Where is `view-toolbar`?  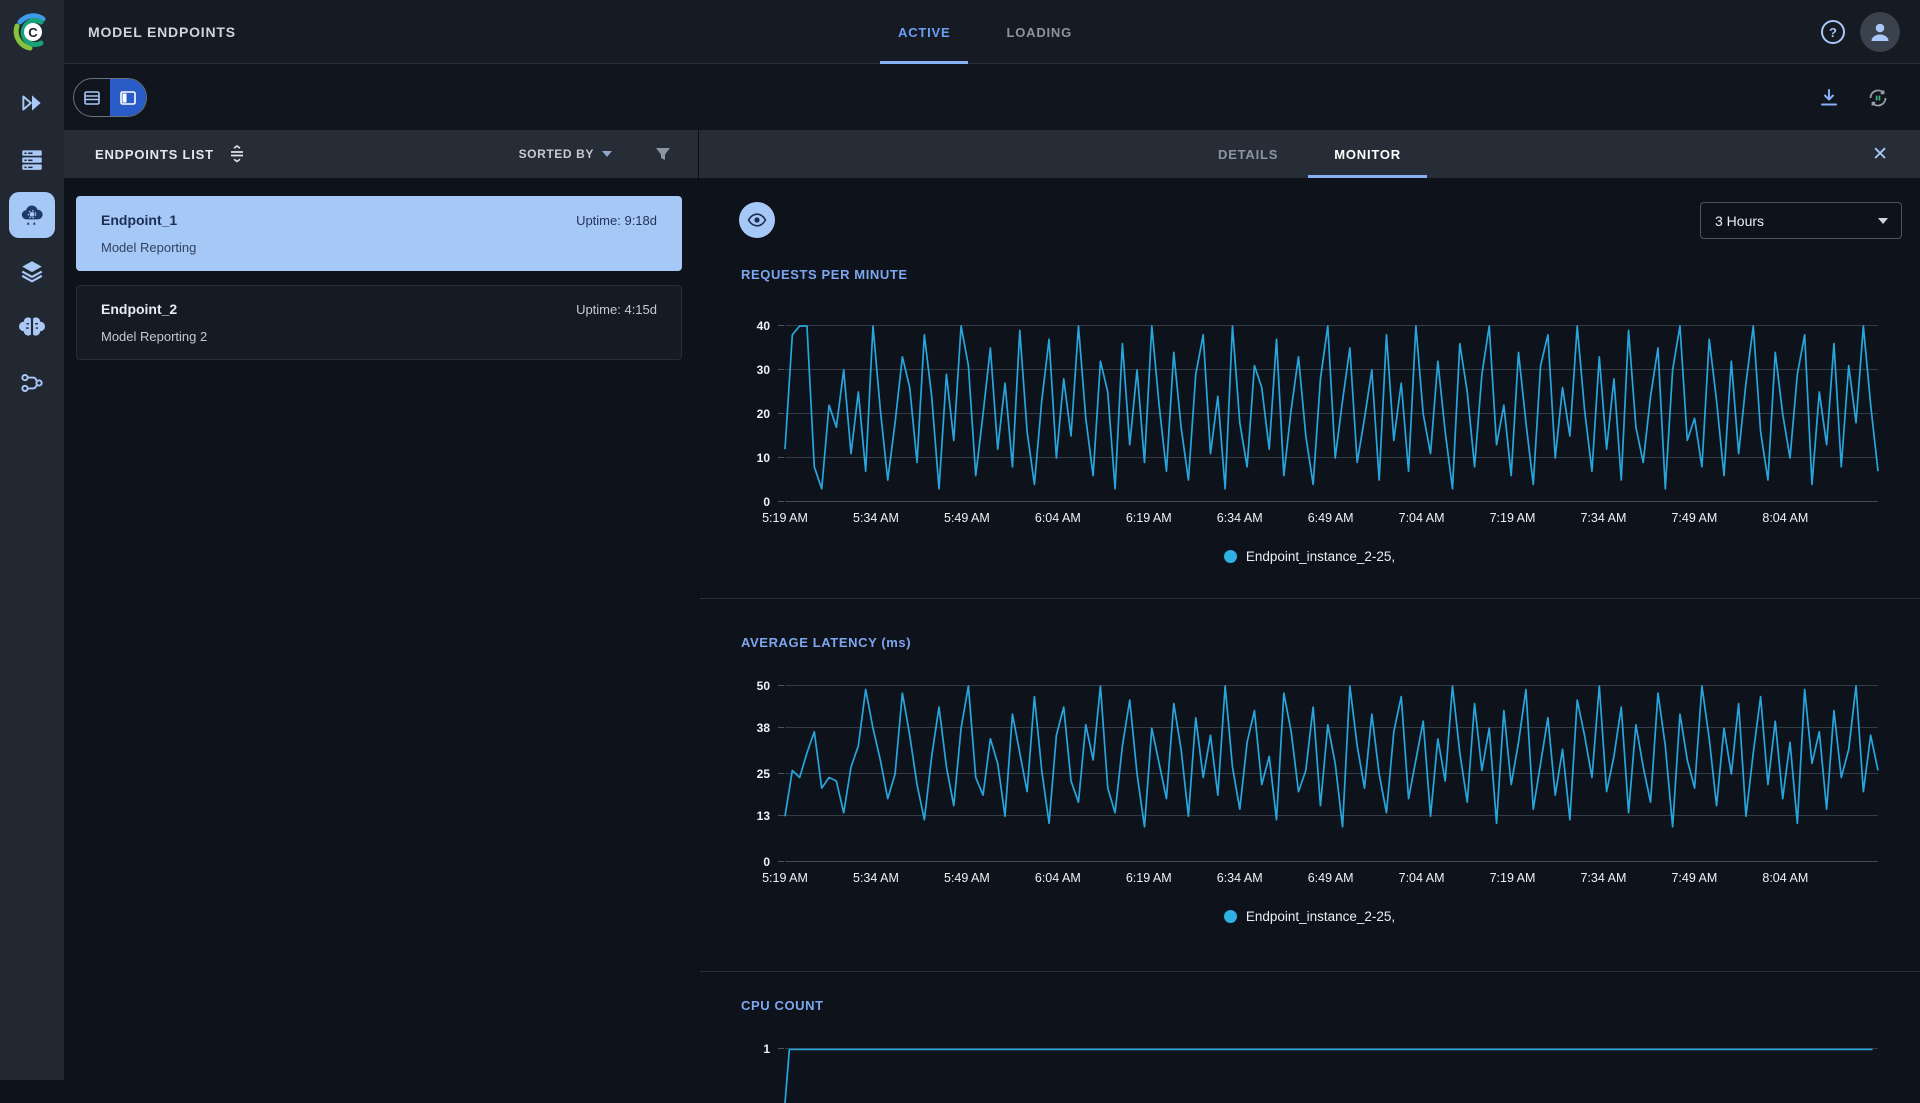 view-toolbar is located at coordinates (992, 97).